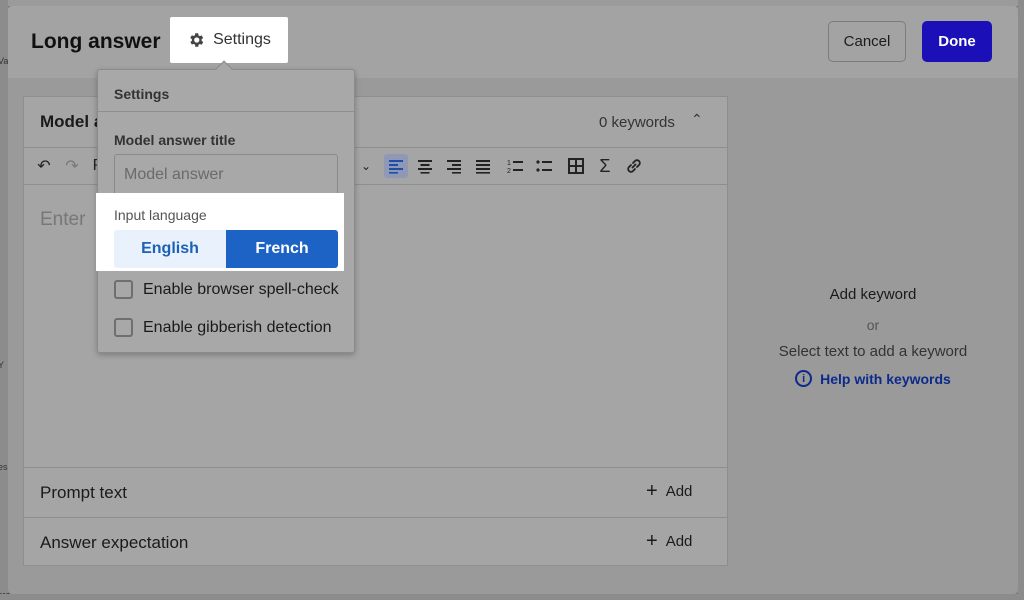 This screenshot has height=600, width=1024. Describe the element at coordinates (226, 175) in the screenshot. I see `model-answer-title-input` at that location.